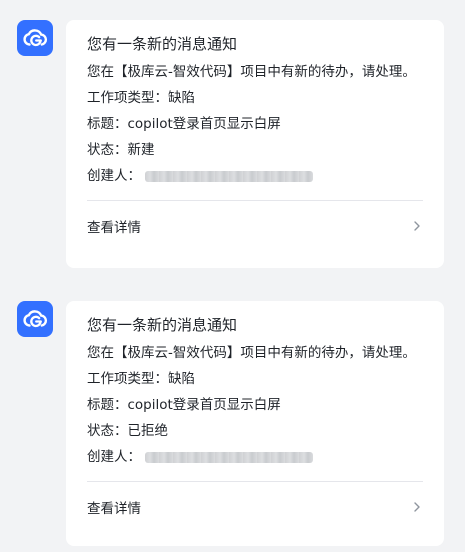 The height and width of the screenshot is (552, 465). I want to click on field-status: 状态：新建, so click(121, 150).